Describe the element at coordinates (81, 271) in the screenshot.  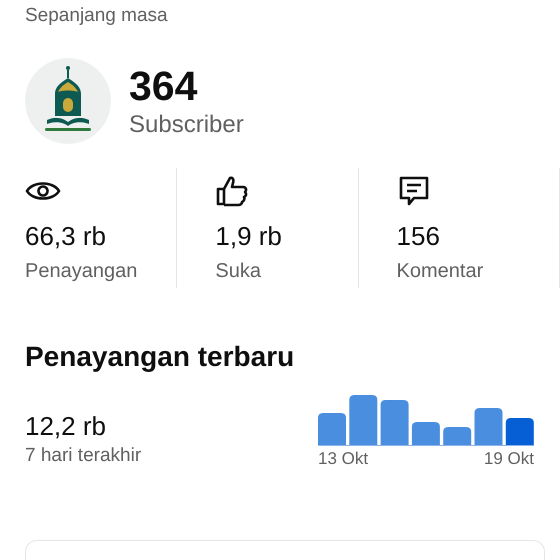
I see `stat-label: Penayangan` at that location.